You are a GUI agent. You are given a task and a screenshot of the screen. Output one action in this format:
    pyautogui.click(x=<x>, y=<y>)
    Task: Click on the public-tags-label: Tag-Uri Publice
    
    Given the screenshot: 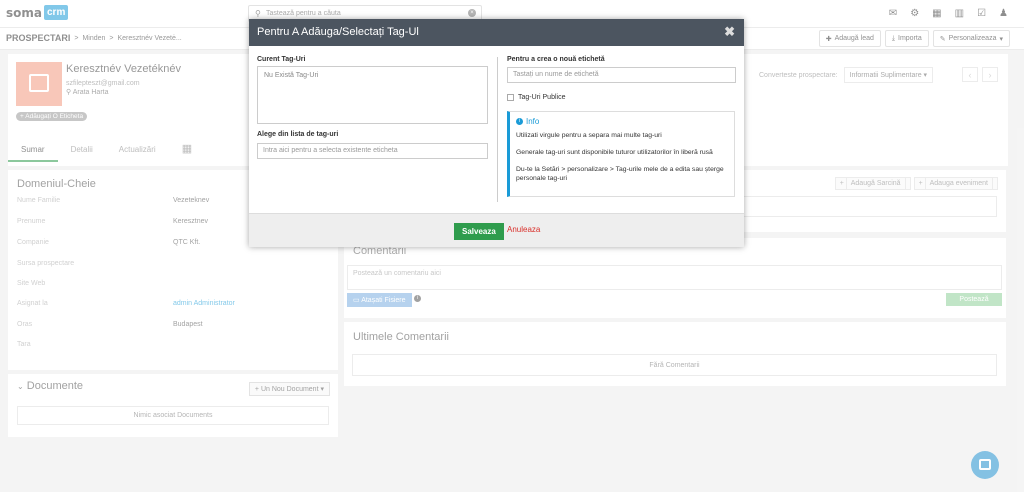 What is the action you would take?
    pyautogui.click(x=542, y=97)
    